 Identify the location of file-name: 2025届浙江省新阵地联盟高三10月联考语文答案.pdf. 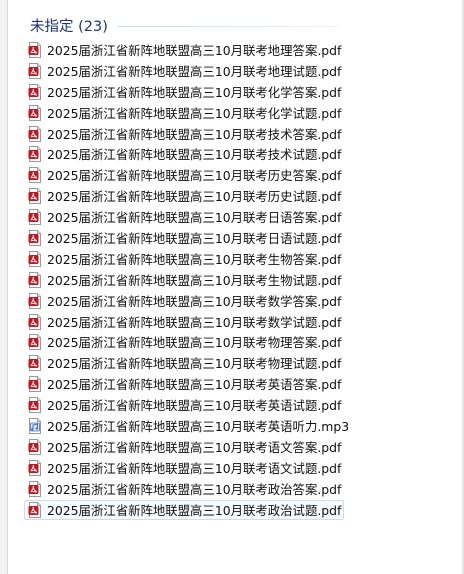
(194, 447).